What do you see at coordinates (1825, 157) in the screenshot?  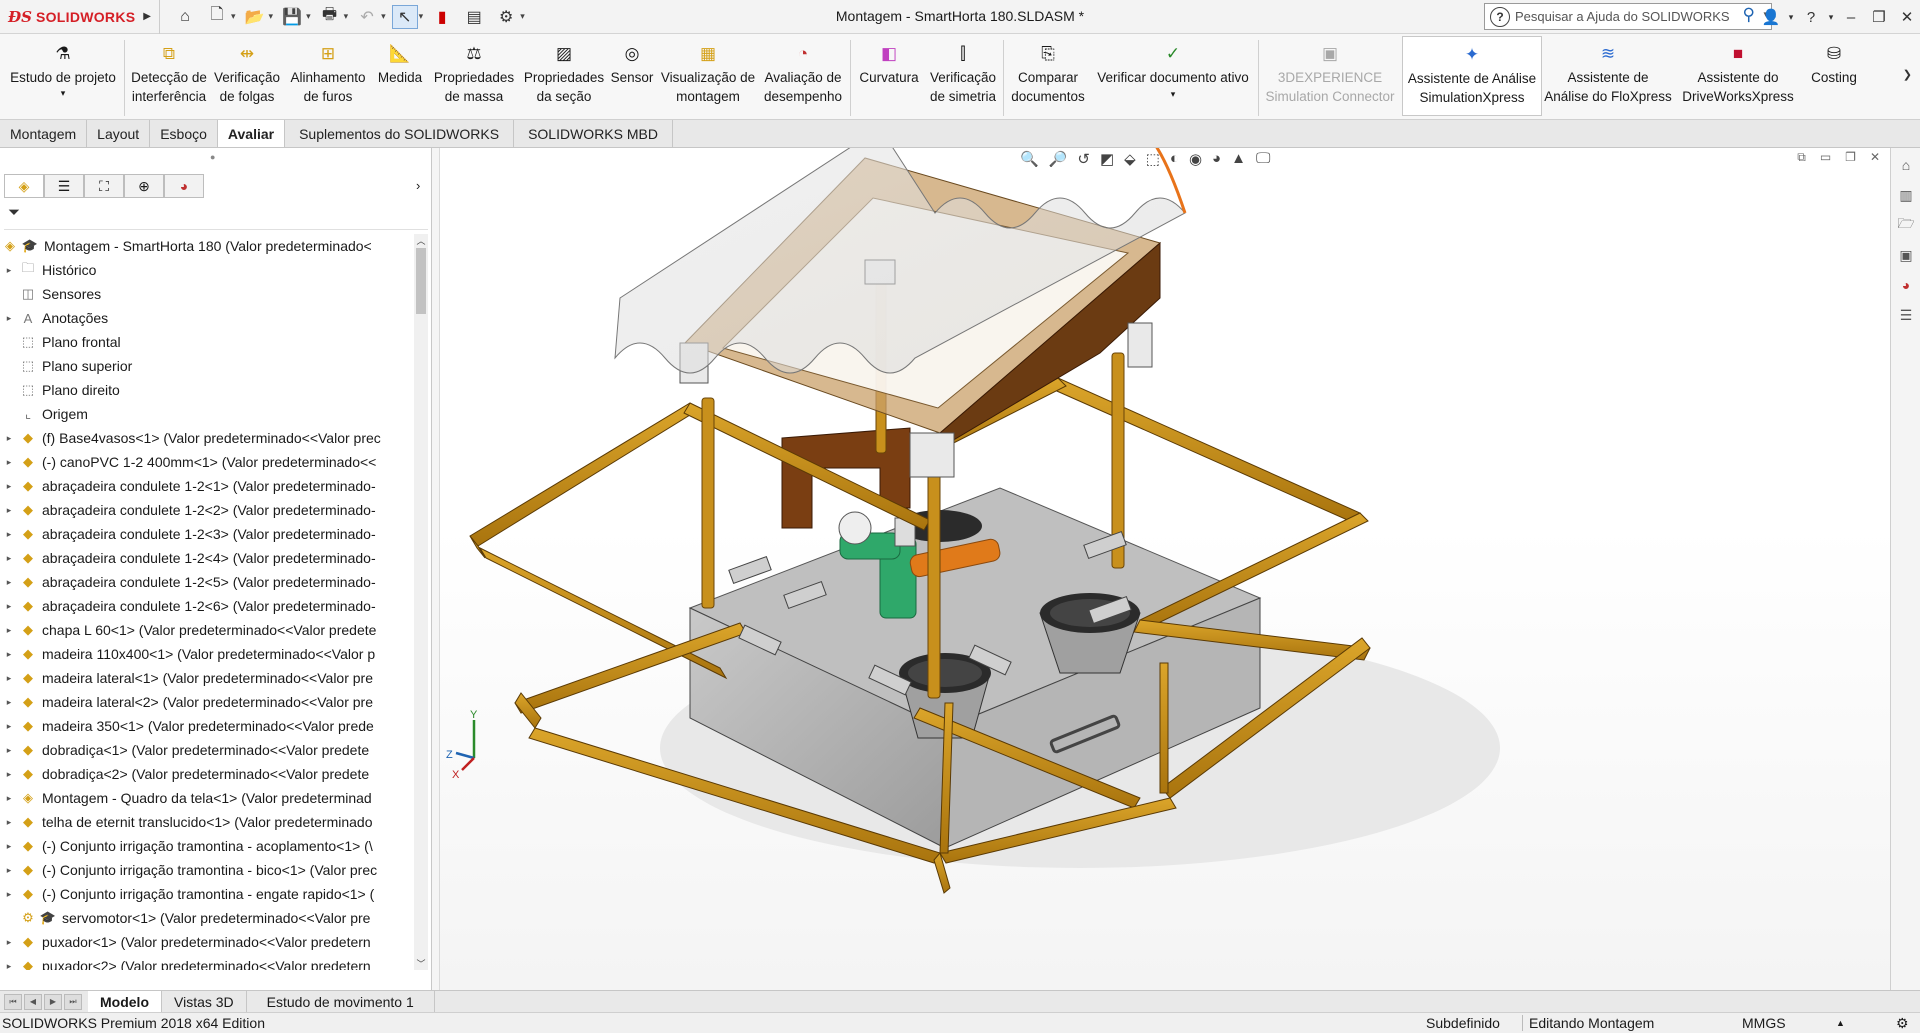 I see `viewport-tile-icon: ▭` at bounding box center [1825, 157].